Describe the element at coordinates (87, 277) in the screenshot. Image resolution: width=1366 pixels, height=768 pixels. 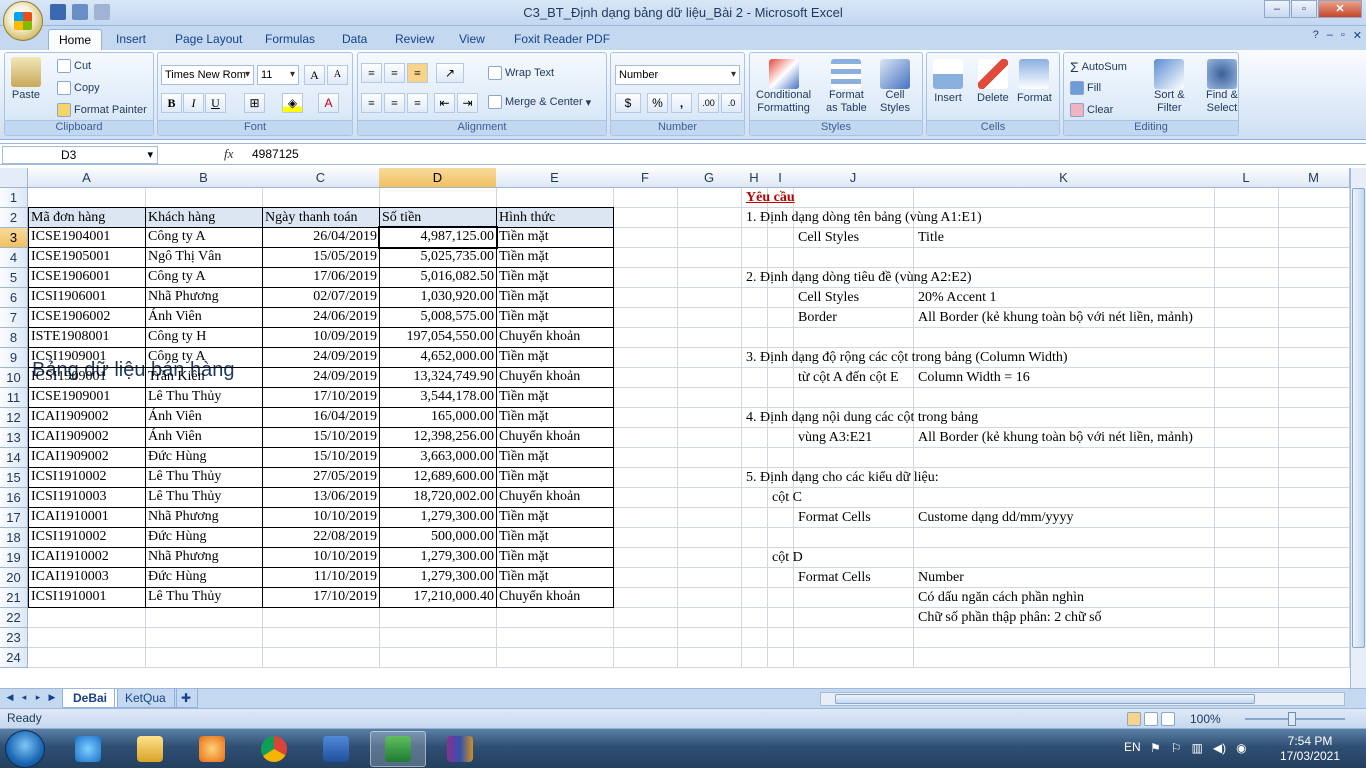
I see `table-cell-order-id: ICSE1906001` at that location.